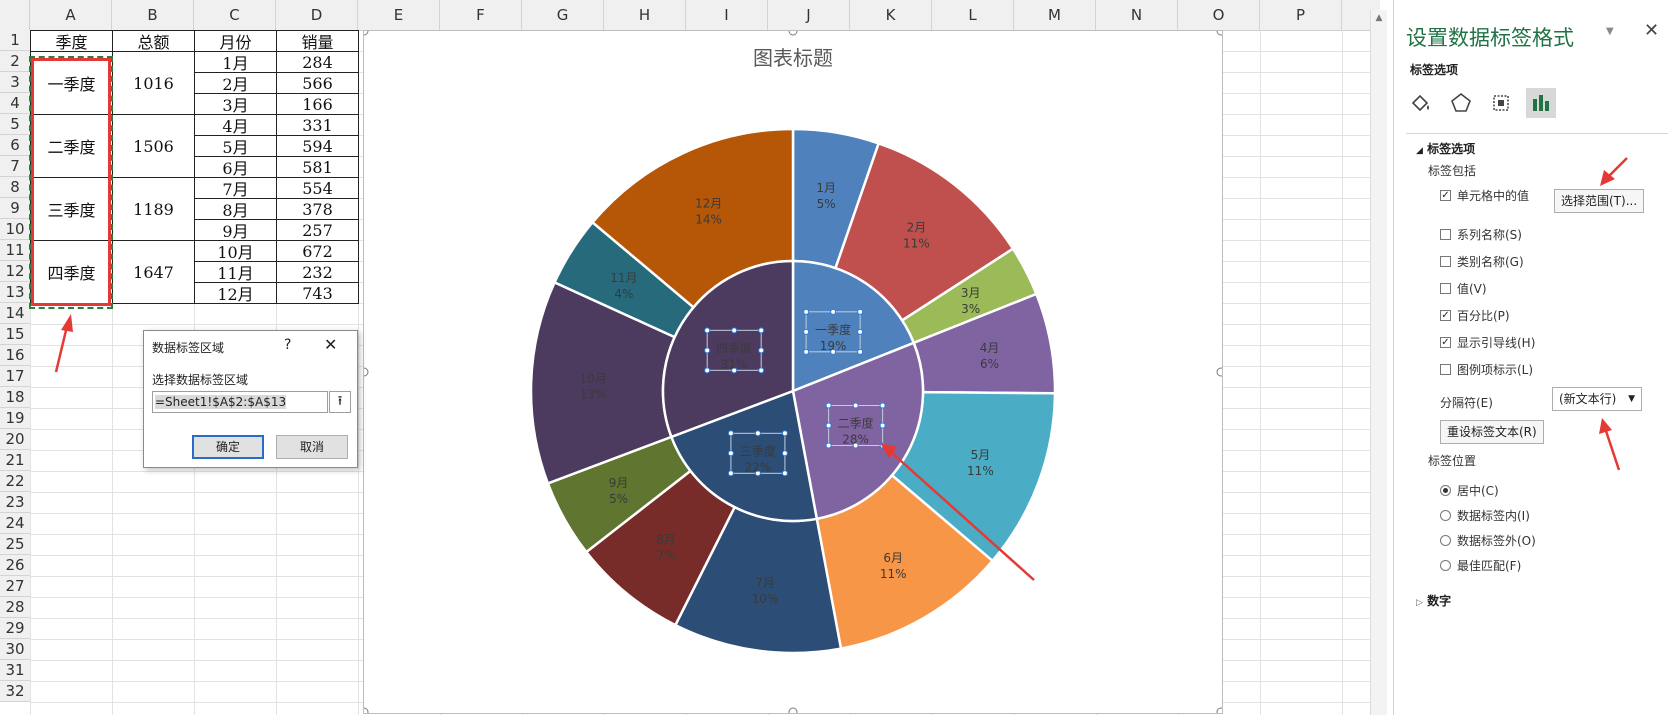 The image size is (1676, 715). I want to click on row-header-19: 19, so click(15, 418).